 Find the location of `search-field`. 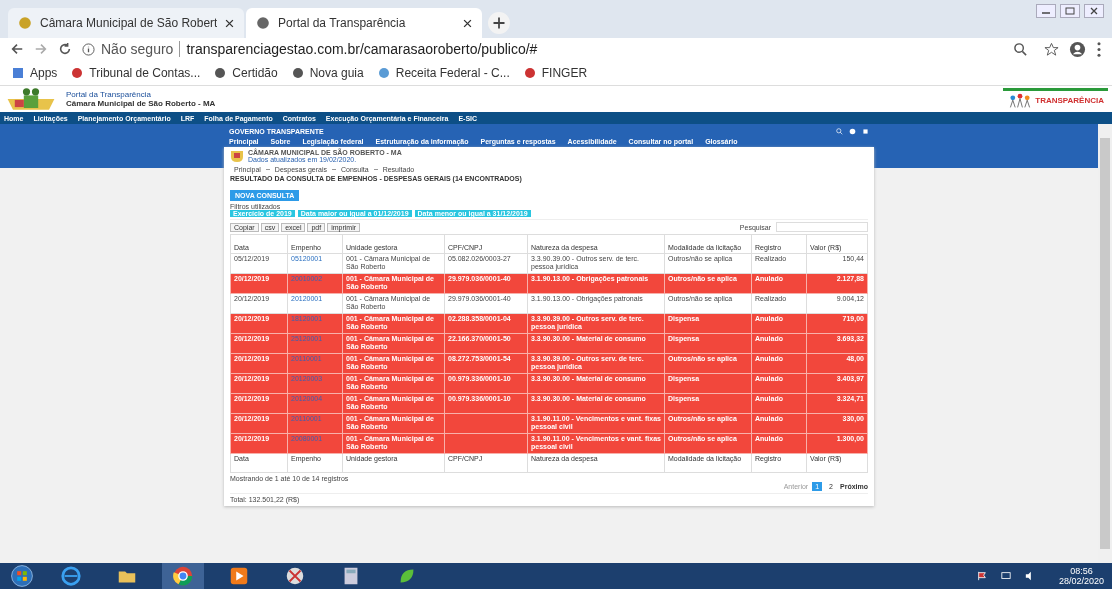

search-field is located at coordinates (822, 227).